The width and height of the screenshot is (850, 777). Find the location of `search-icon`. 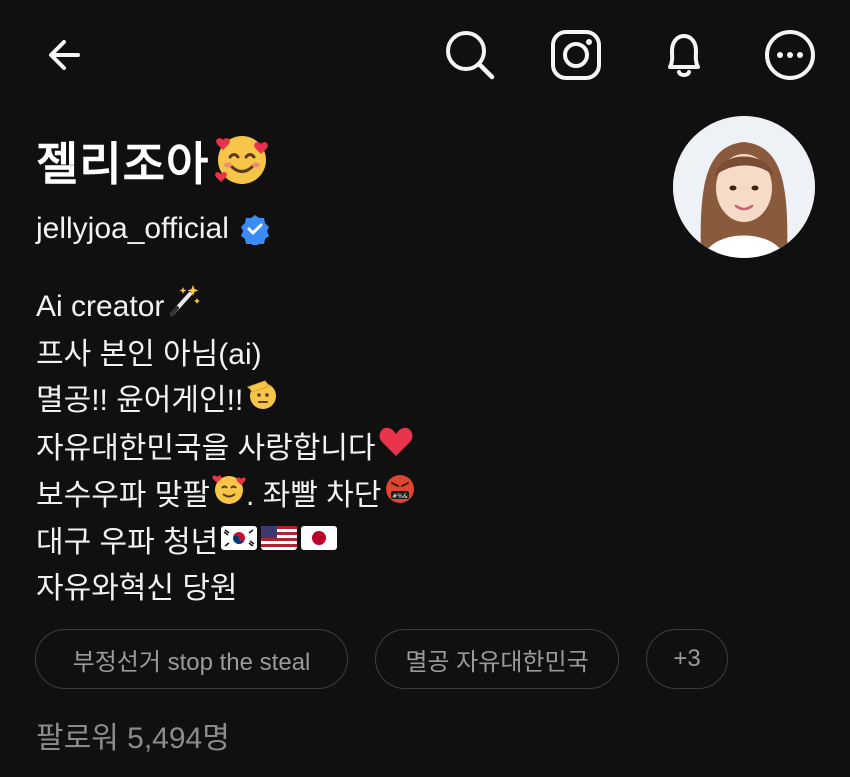

search-icon is located at coordinates (470, 55).